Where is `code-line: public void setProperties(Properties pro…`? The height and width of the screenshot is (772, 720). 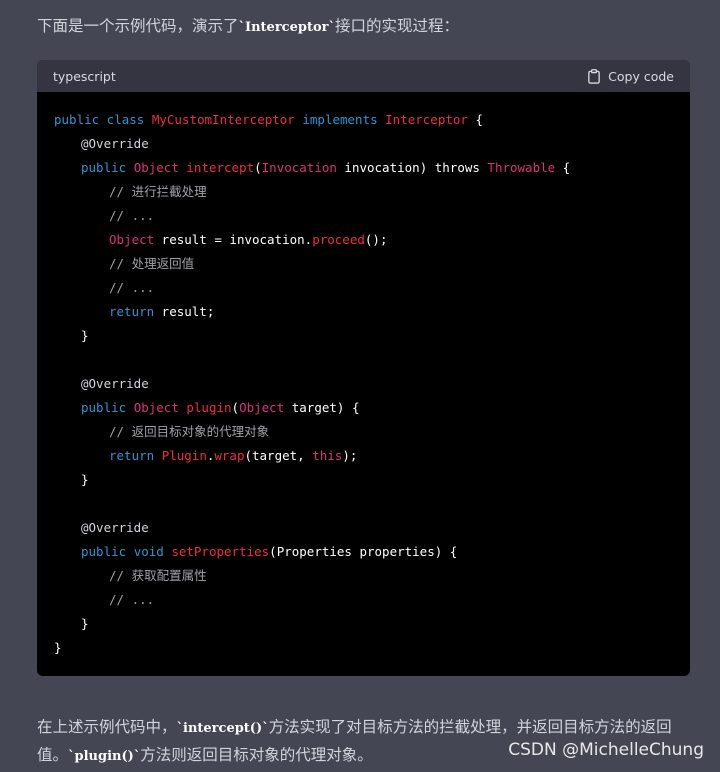
code-line: public void setProperties(Properties pro… is located at coordinates (269, 551).